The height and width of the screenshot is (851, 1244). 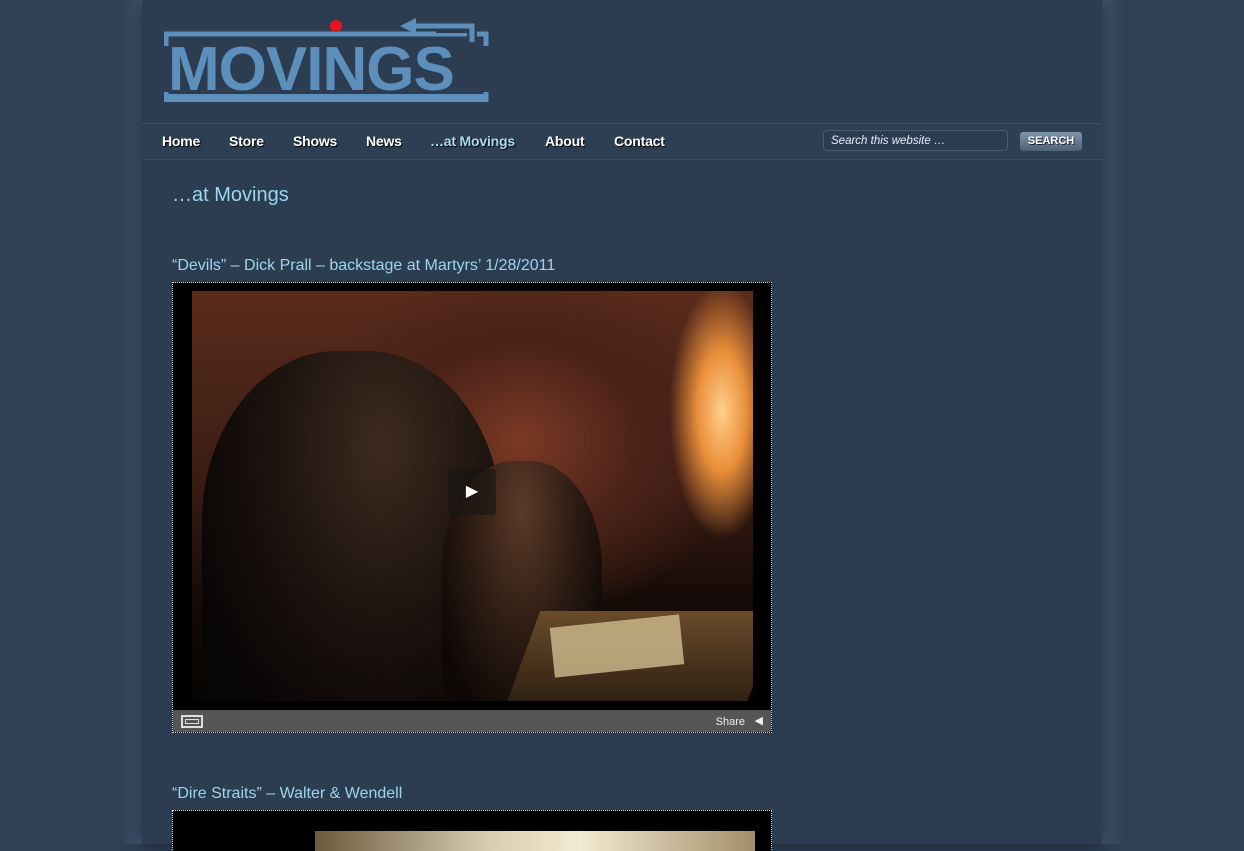 I want to click on nav-about: About, so click(x=565, y=141).